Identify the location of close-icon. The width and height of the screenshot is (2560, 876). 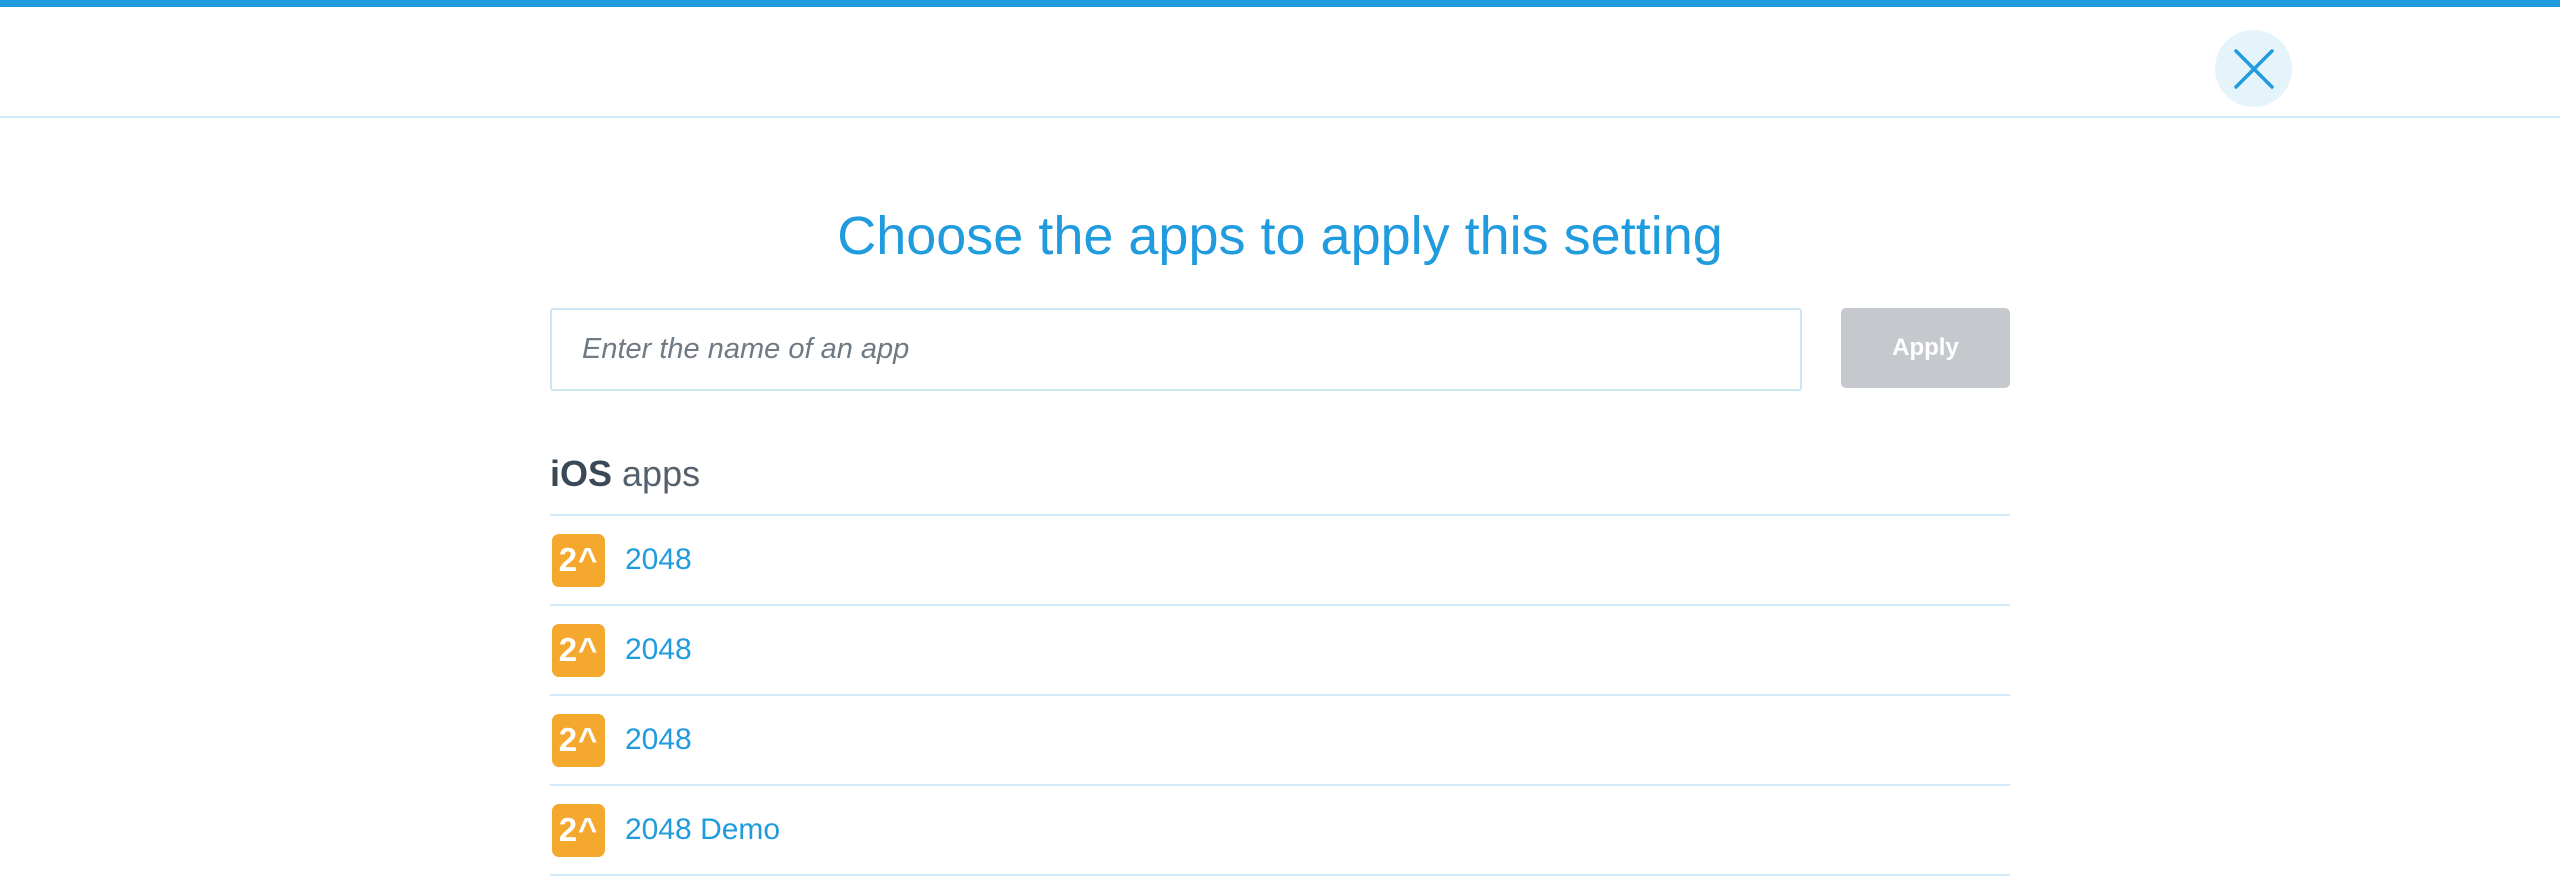
(2253, 68).